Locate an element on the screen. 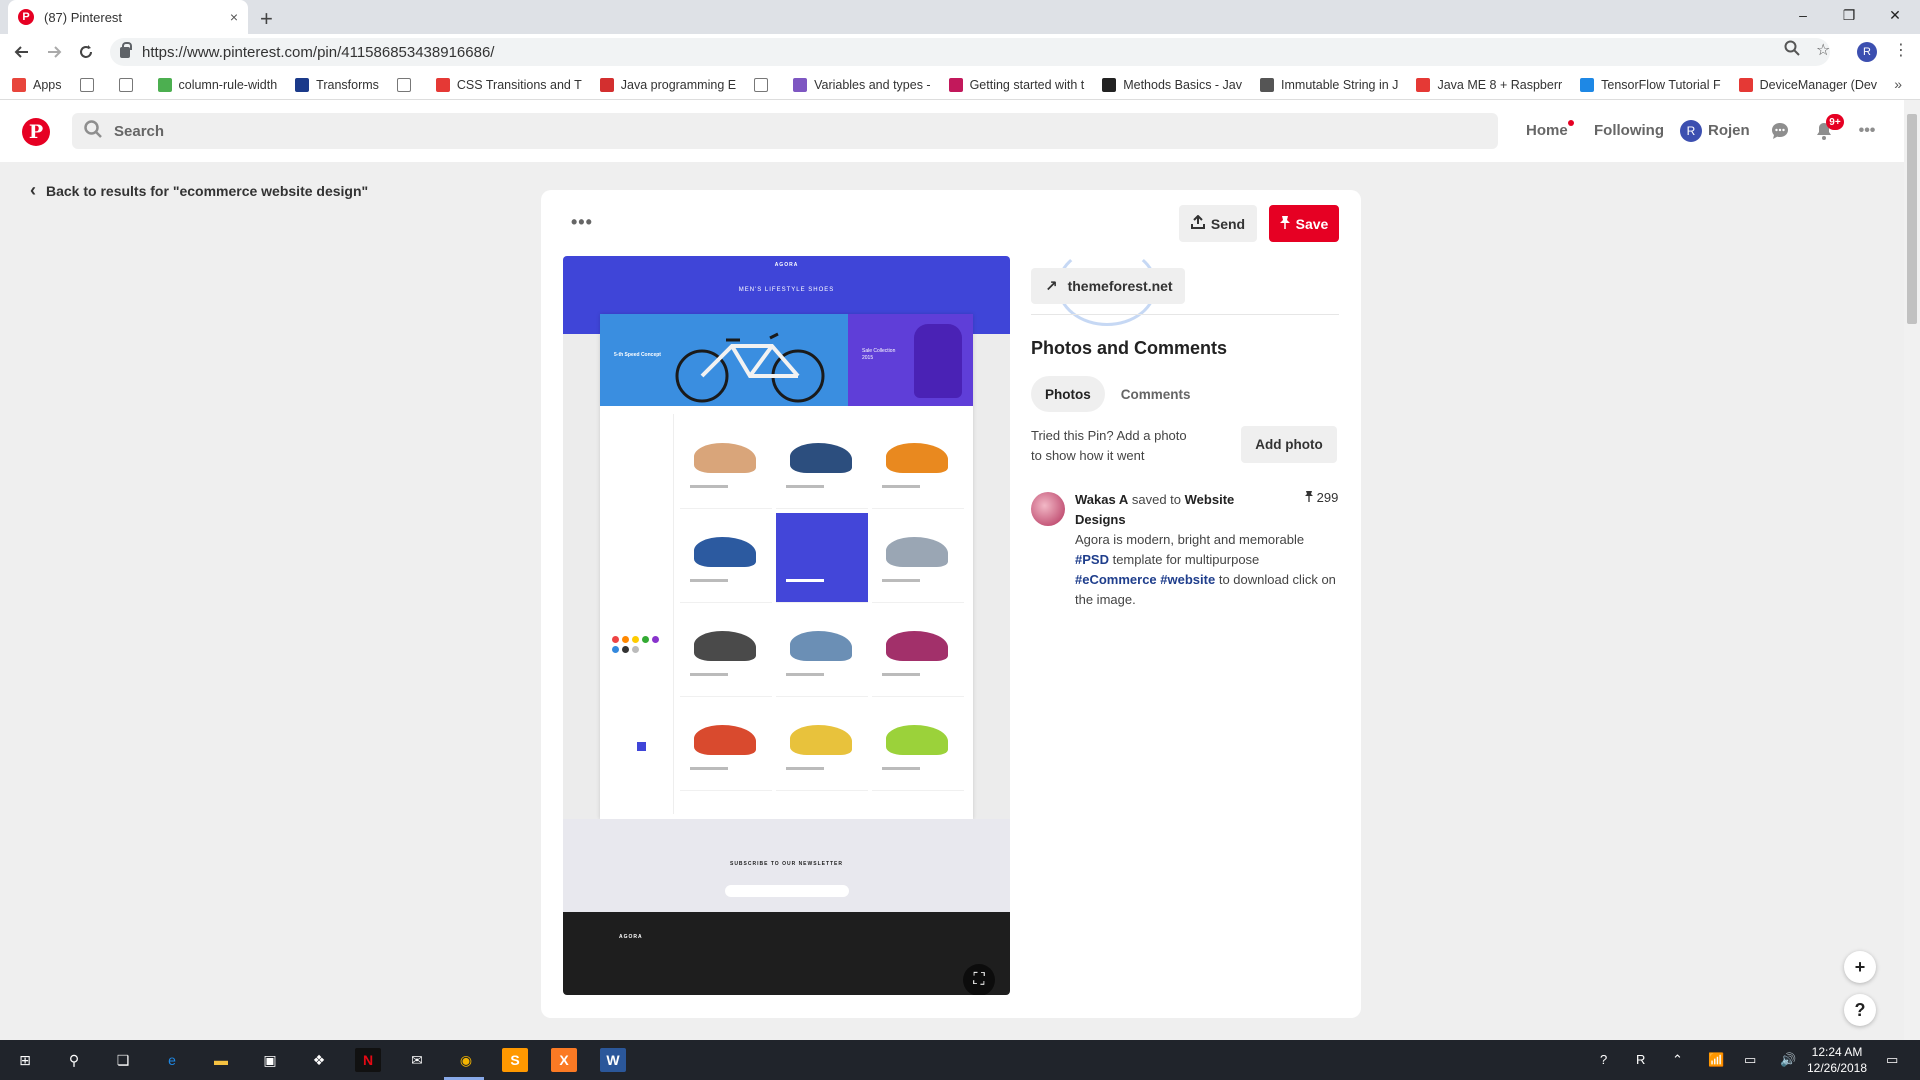 The width and height of the screenshot is (1920, 1080). create-plus-button: + is located at coordinates (1860, 967).